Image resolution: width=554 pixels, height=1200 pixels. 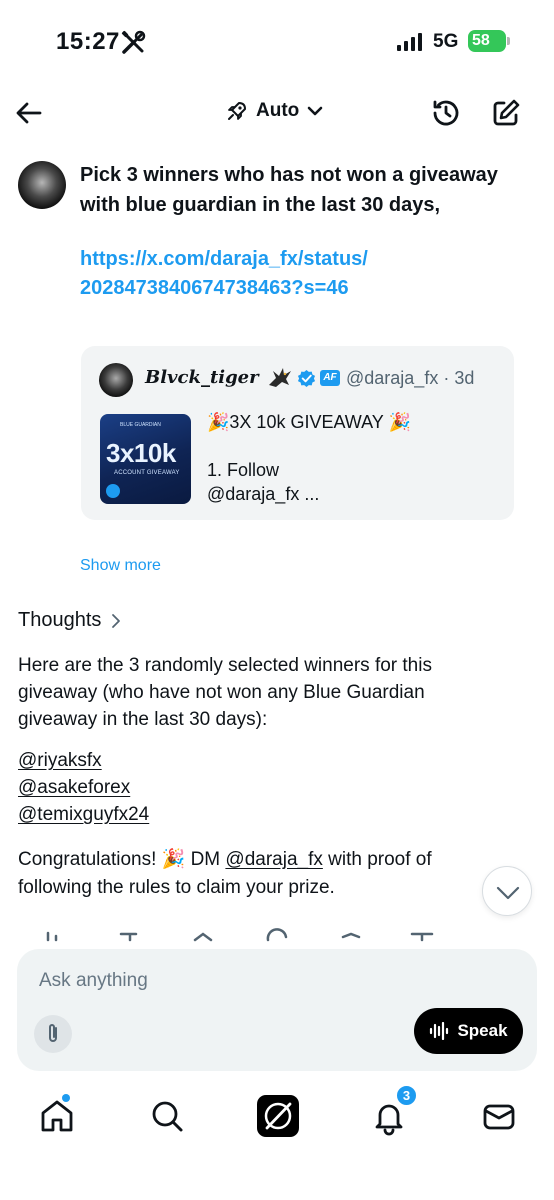 I want to click on quoted-author-name: 𝑩𝒍𝒗𝒄𝒌_𝒕𝒊𝒈𝒆𝒓, so click(x=202, y=377).